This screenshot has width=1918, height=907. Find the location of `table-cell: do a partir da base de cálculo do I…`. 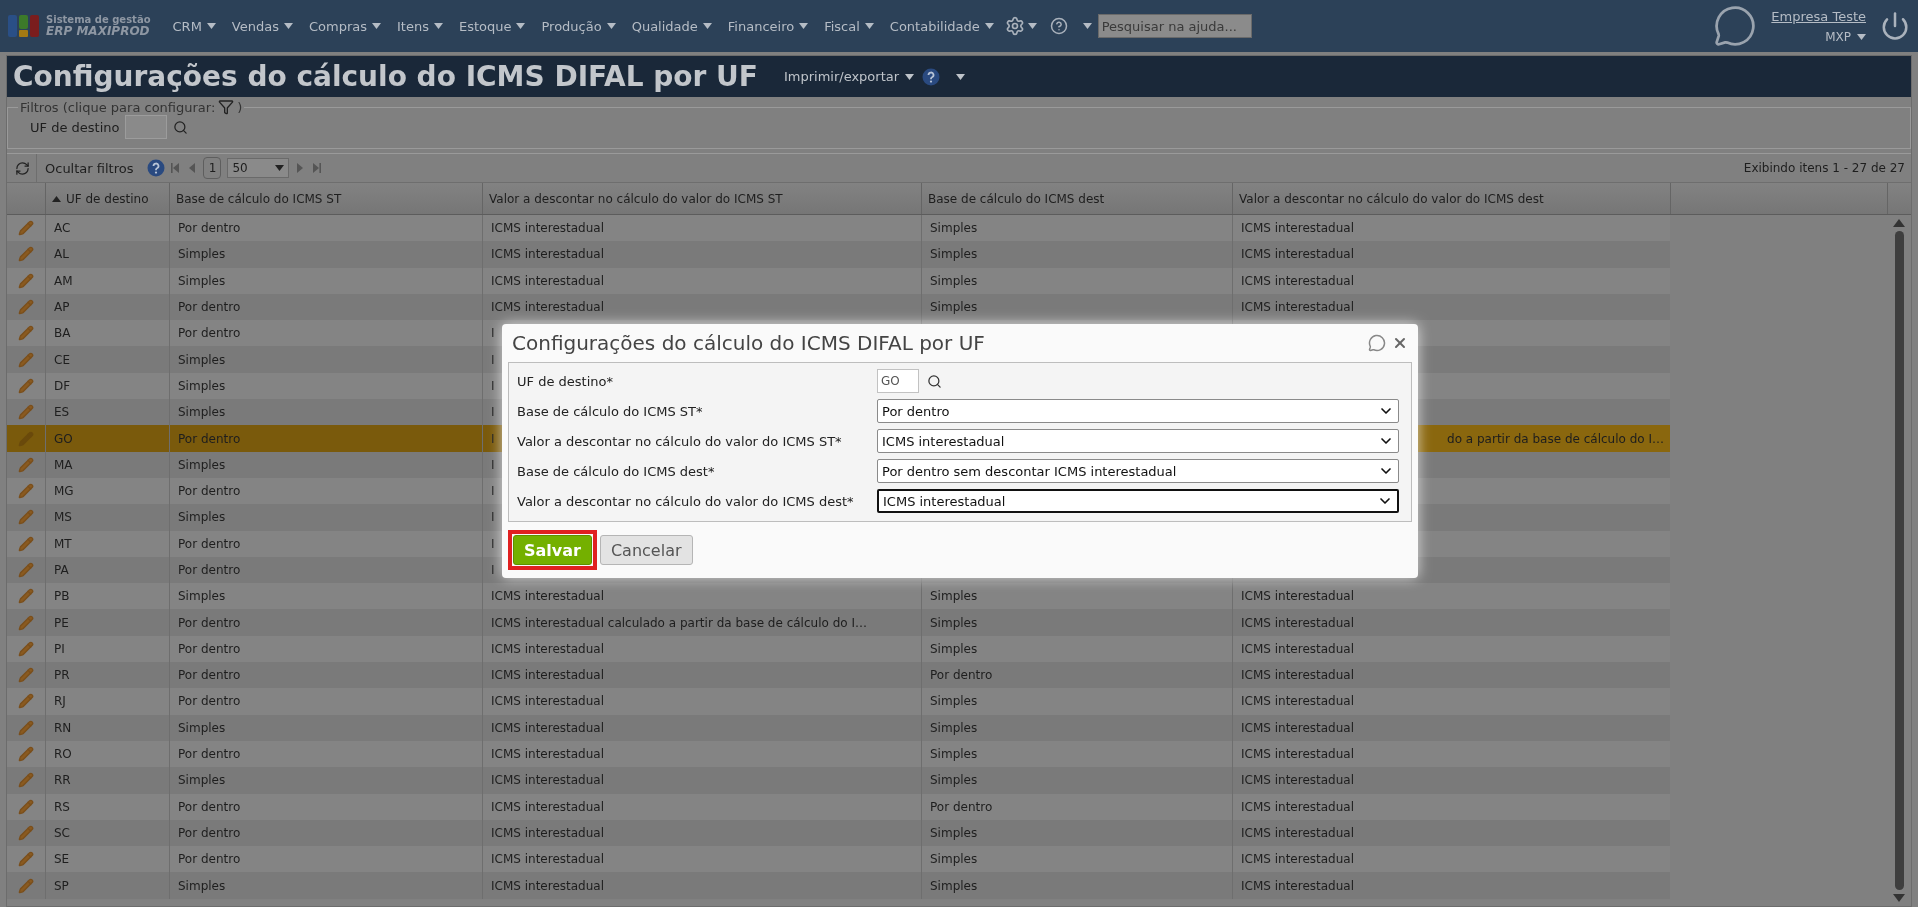

table-cell: do a partir da base de cálculo do I… is located at coordinates (1555, 438).